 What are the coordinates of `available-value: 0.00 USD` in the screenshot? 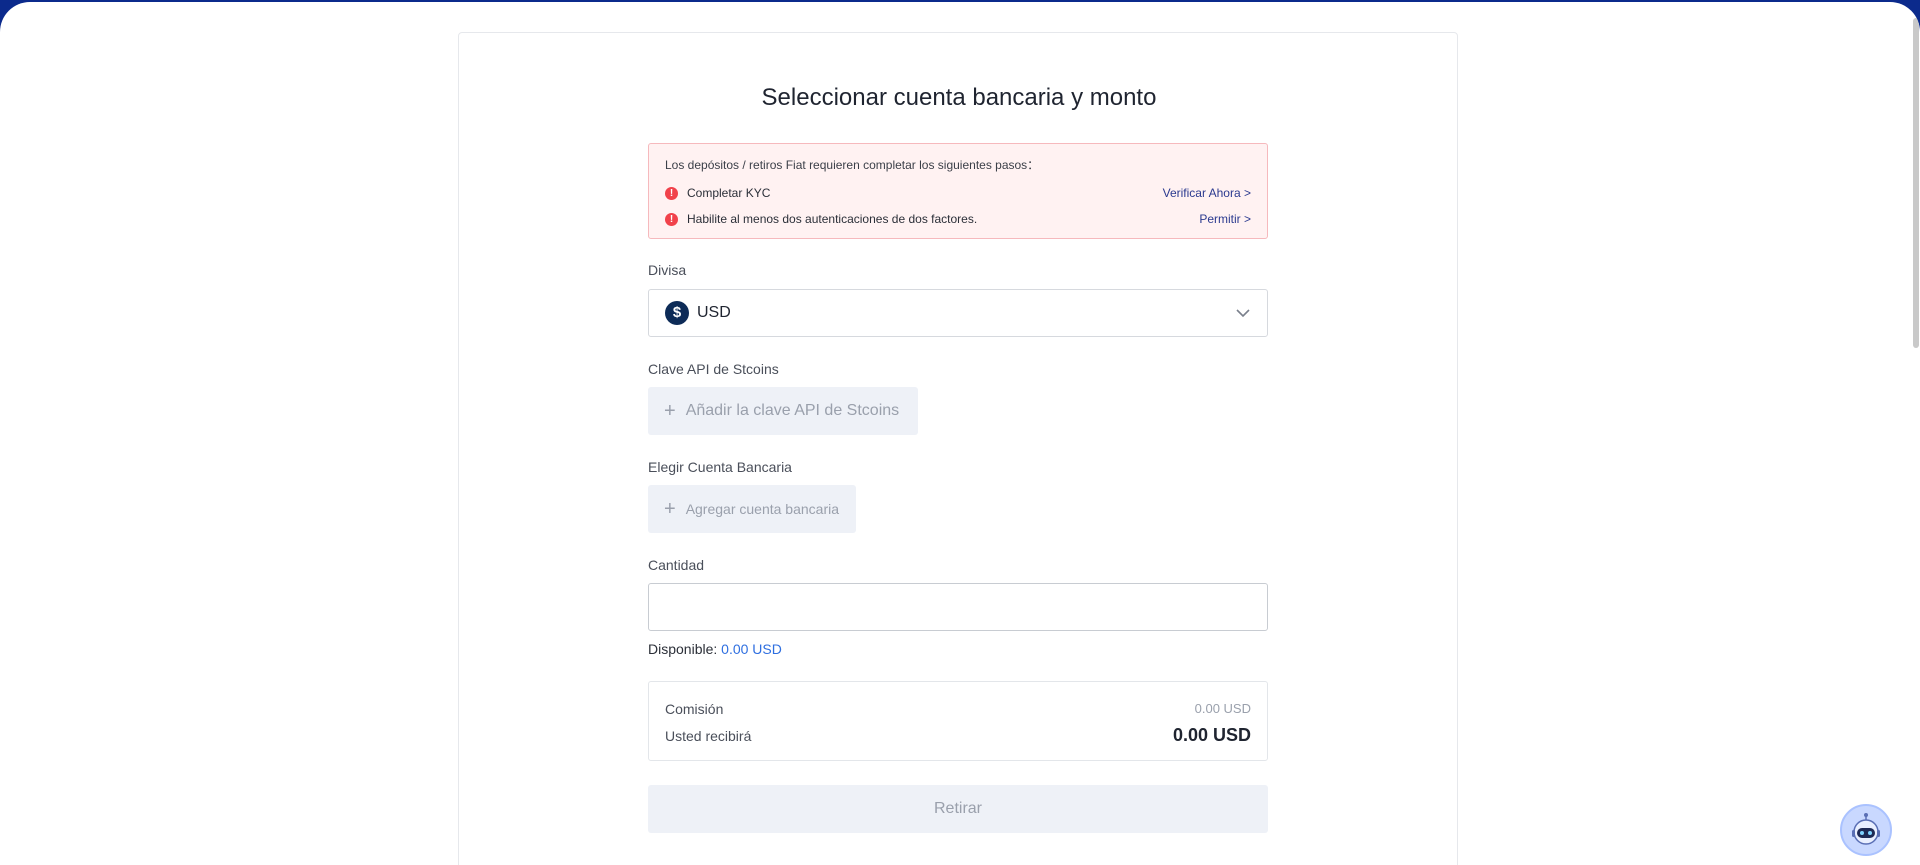 It's located at (751, 649).